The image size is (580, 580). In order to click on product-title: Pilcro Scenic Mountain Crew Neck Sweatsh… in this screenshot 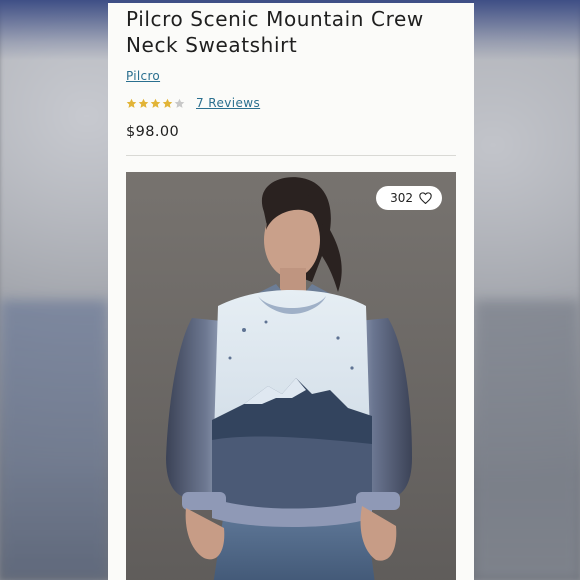, I will do `click(291, 32)`.